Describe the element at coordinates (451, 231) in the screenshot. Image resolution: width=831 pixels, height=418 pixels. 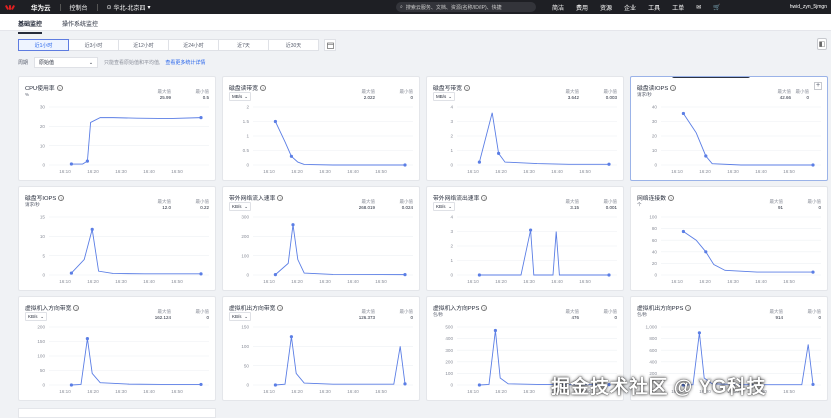
I see `y-tick-label: 3` at that location.